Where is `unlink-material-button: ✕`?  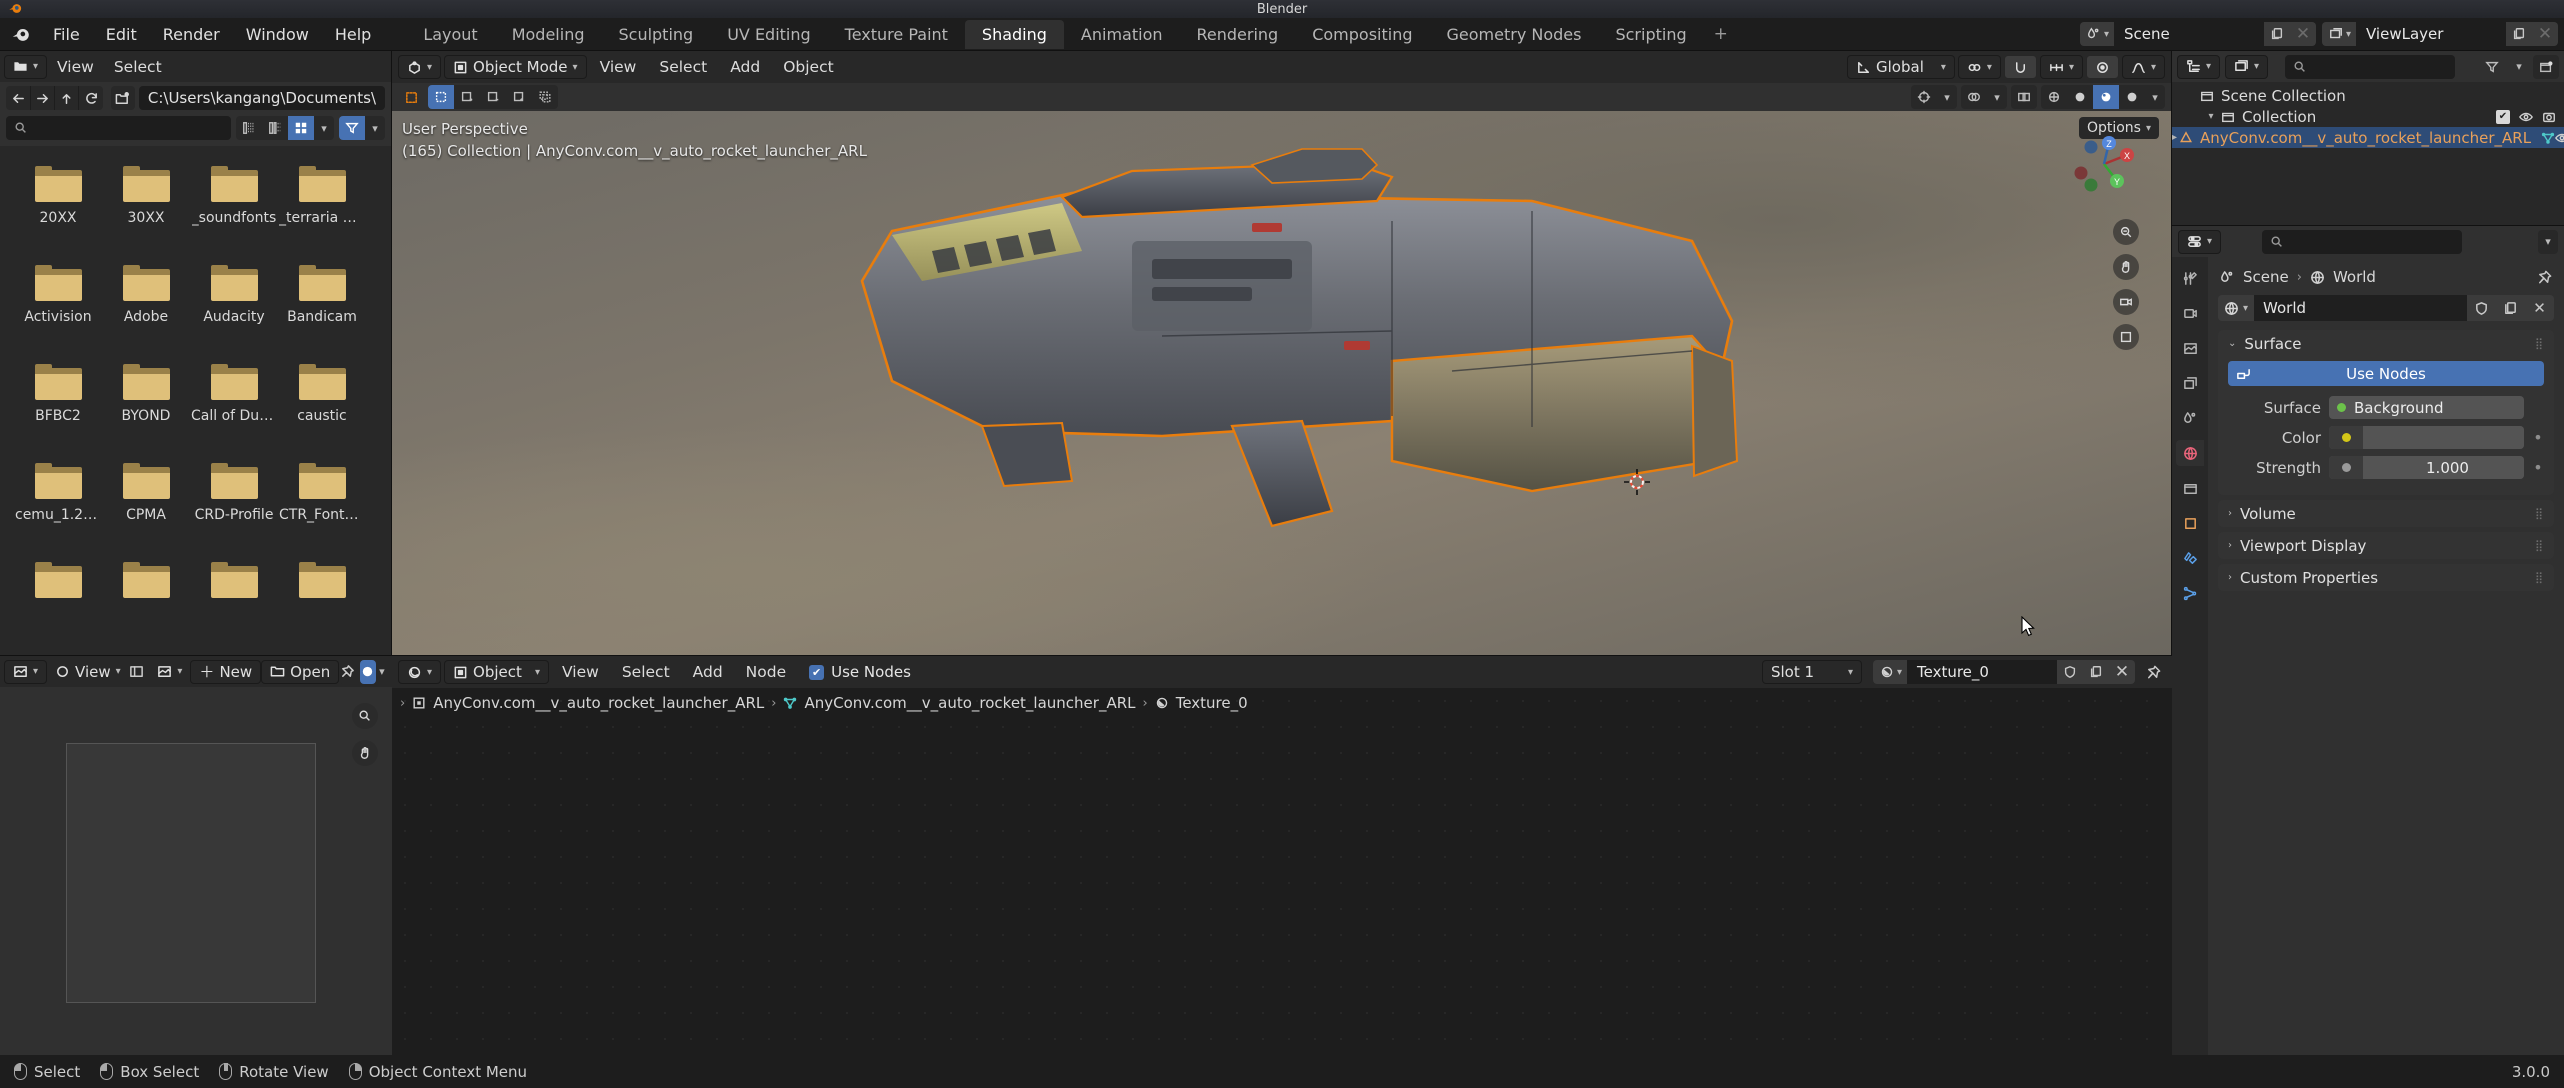 unlink-material-button: ✕ is located at coordinates (2122, 672).